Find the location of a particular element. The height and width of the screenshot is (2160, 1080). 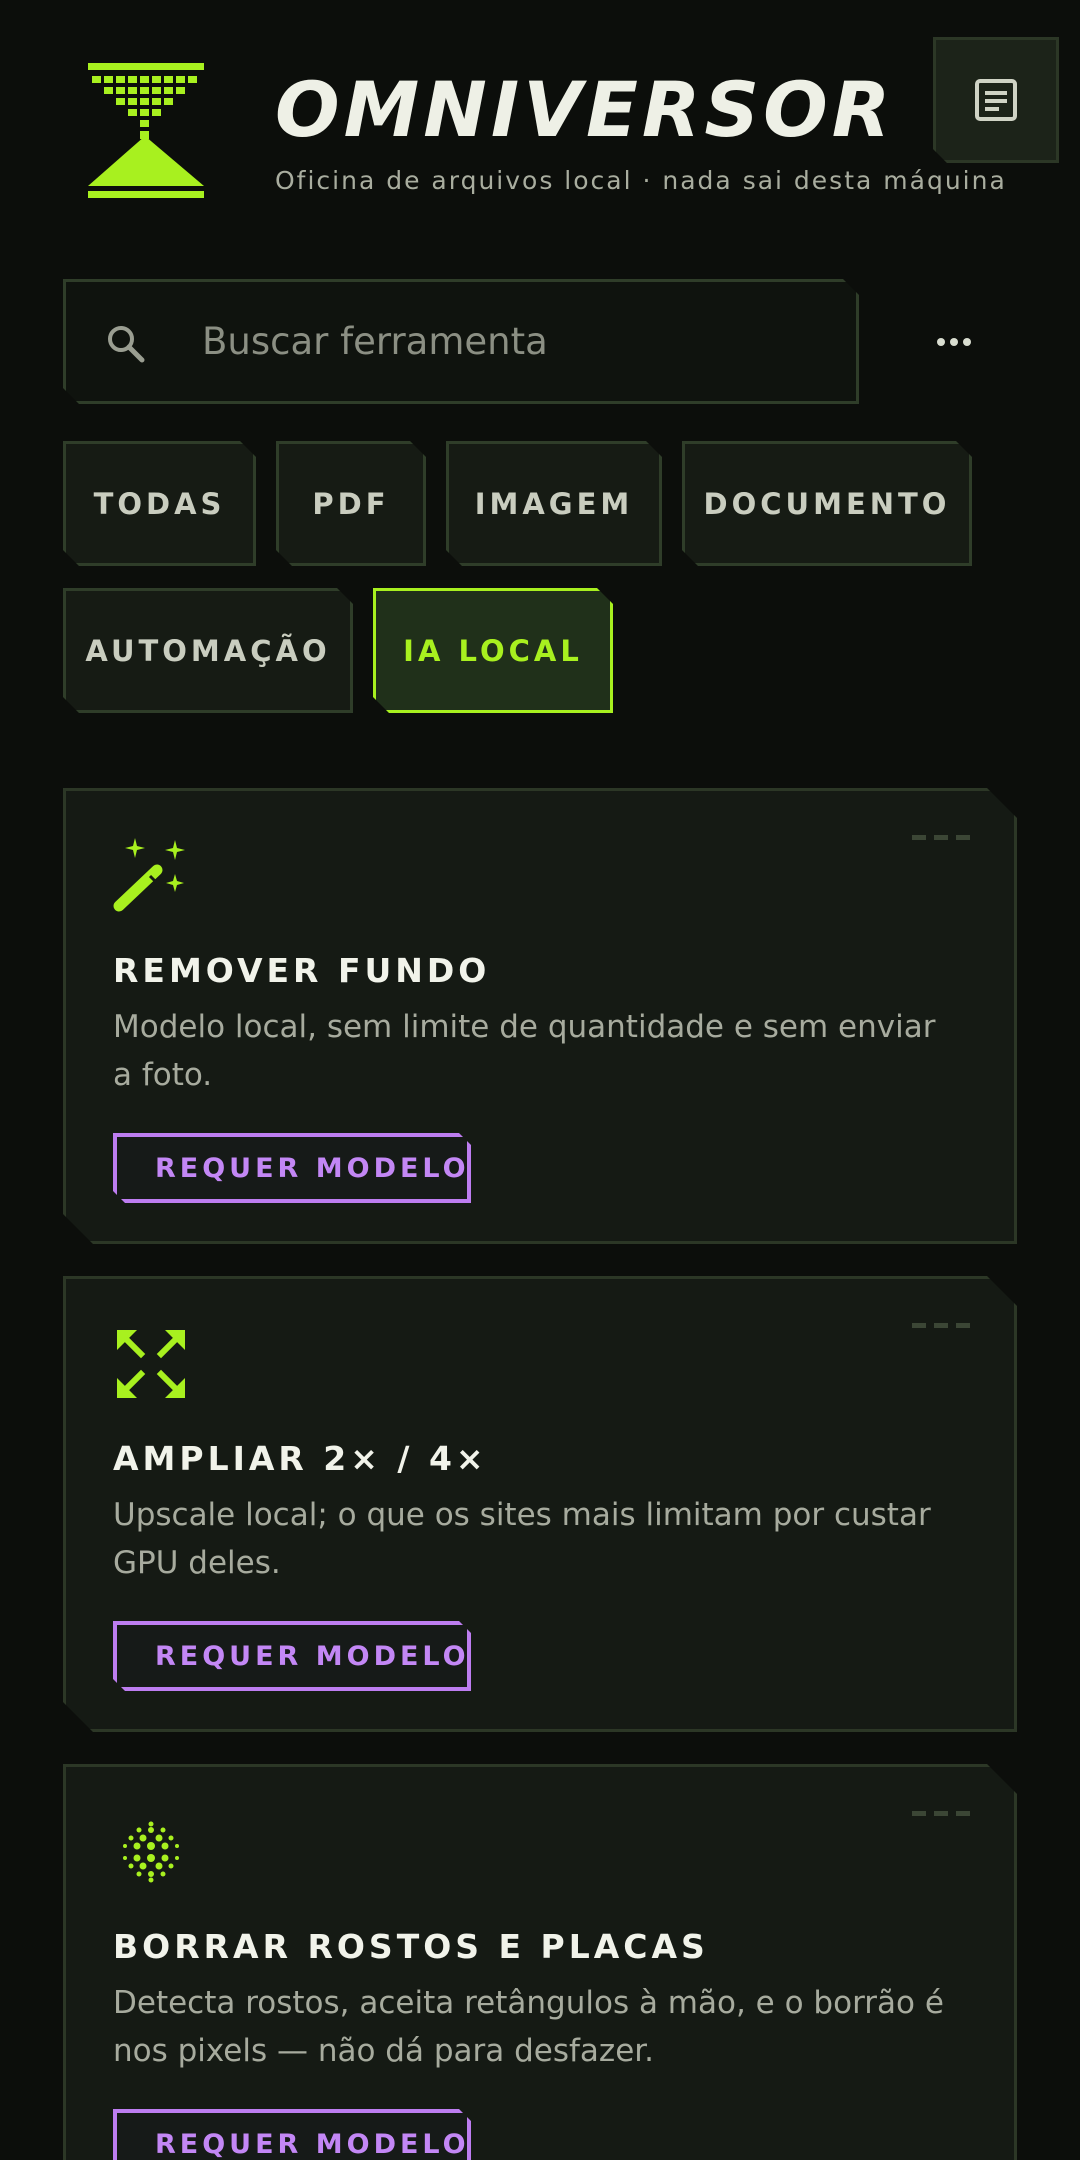

filter-chip-imagem: IMAGEM is located at coordinates (554, 503).